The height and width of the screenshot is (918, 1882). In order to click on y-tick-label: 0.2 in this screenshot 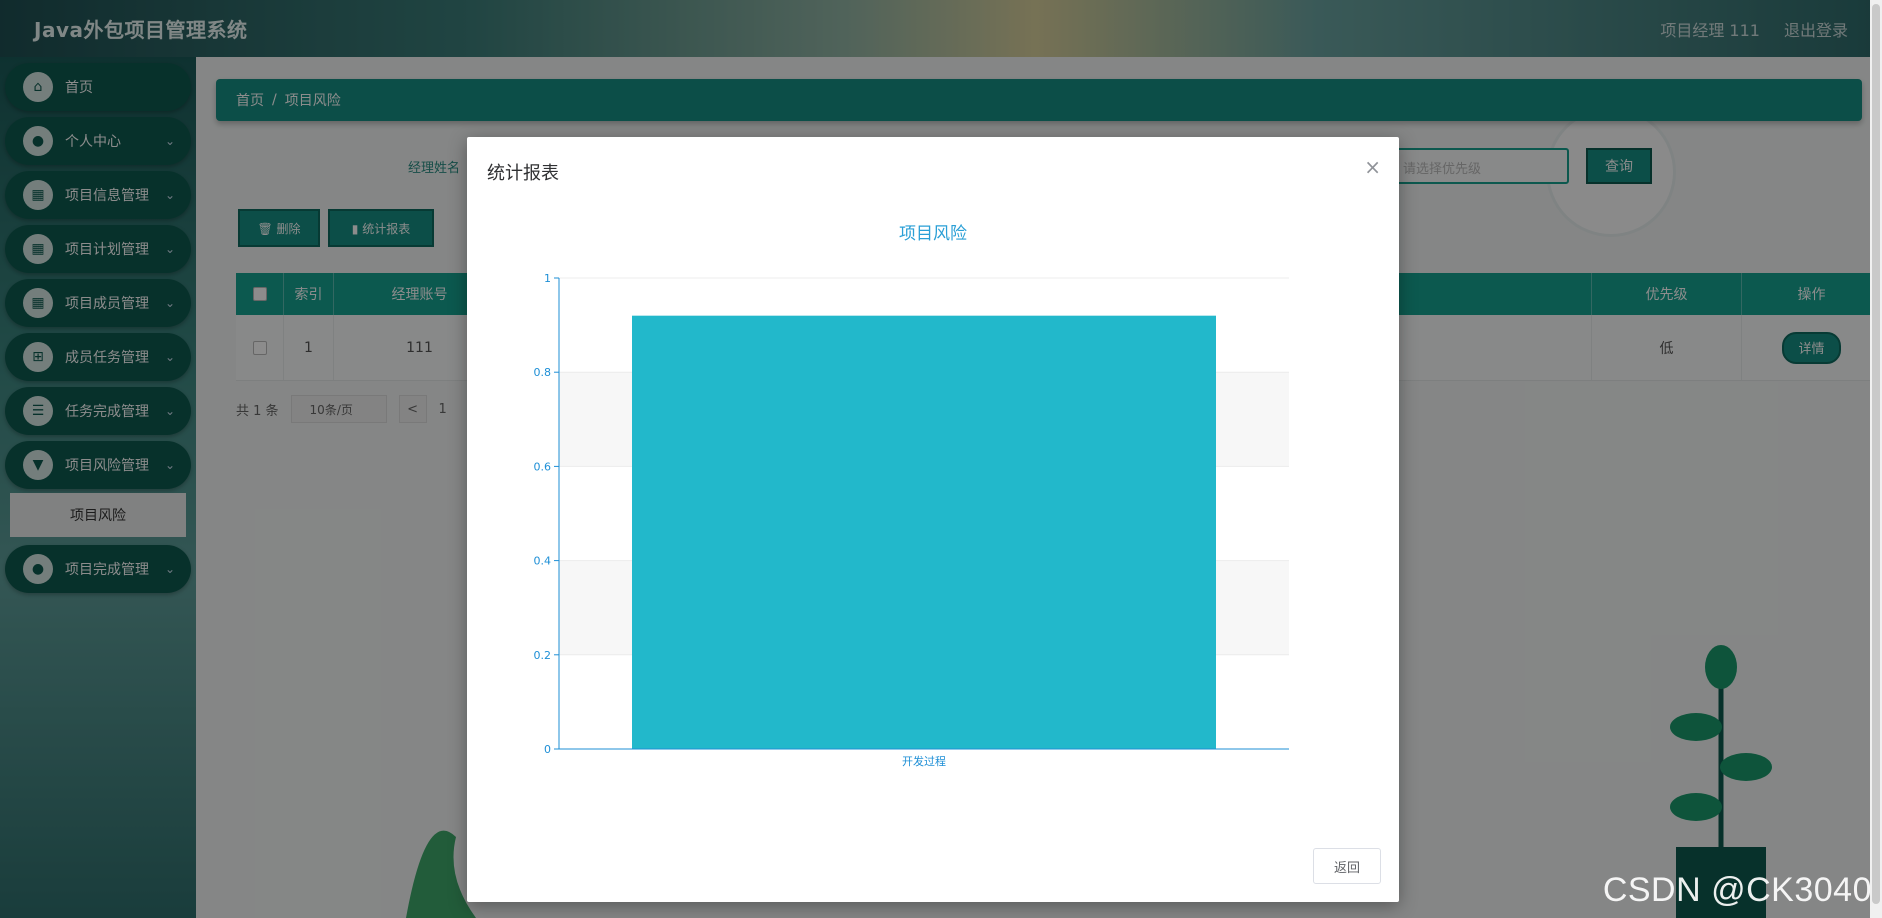, I will do `click(543, 655)`.